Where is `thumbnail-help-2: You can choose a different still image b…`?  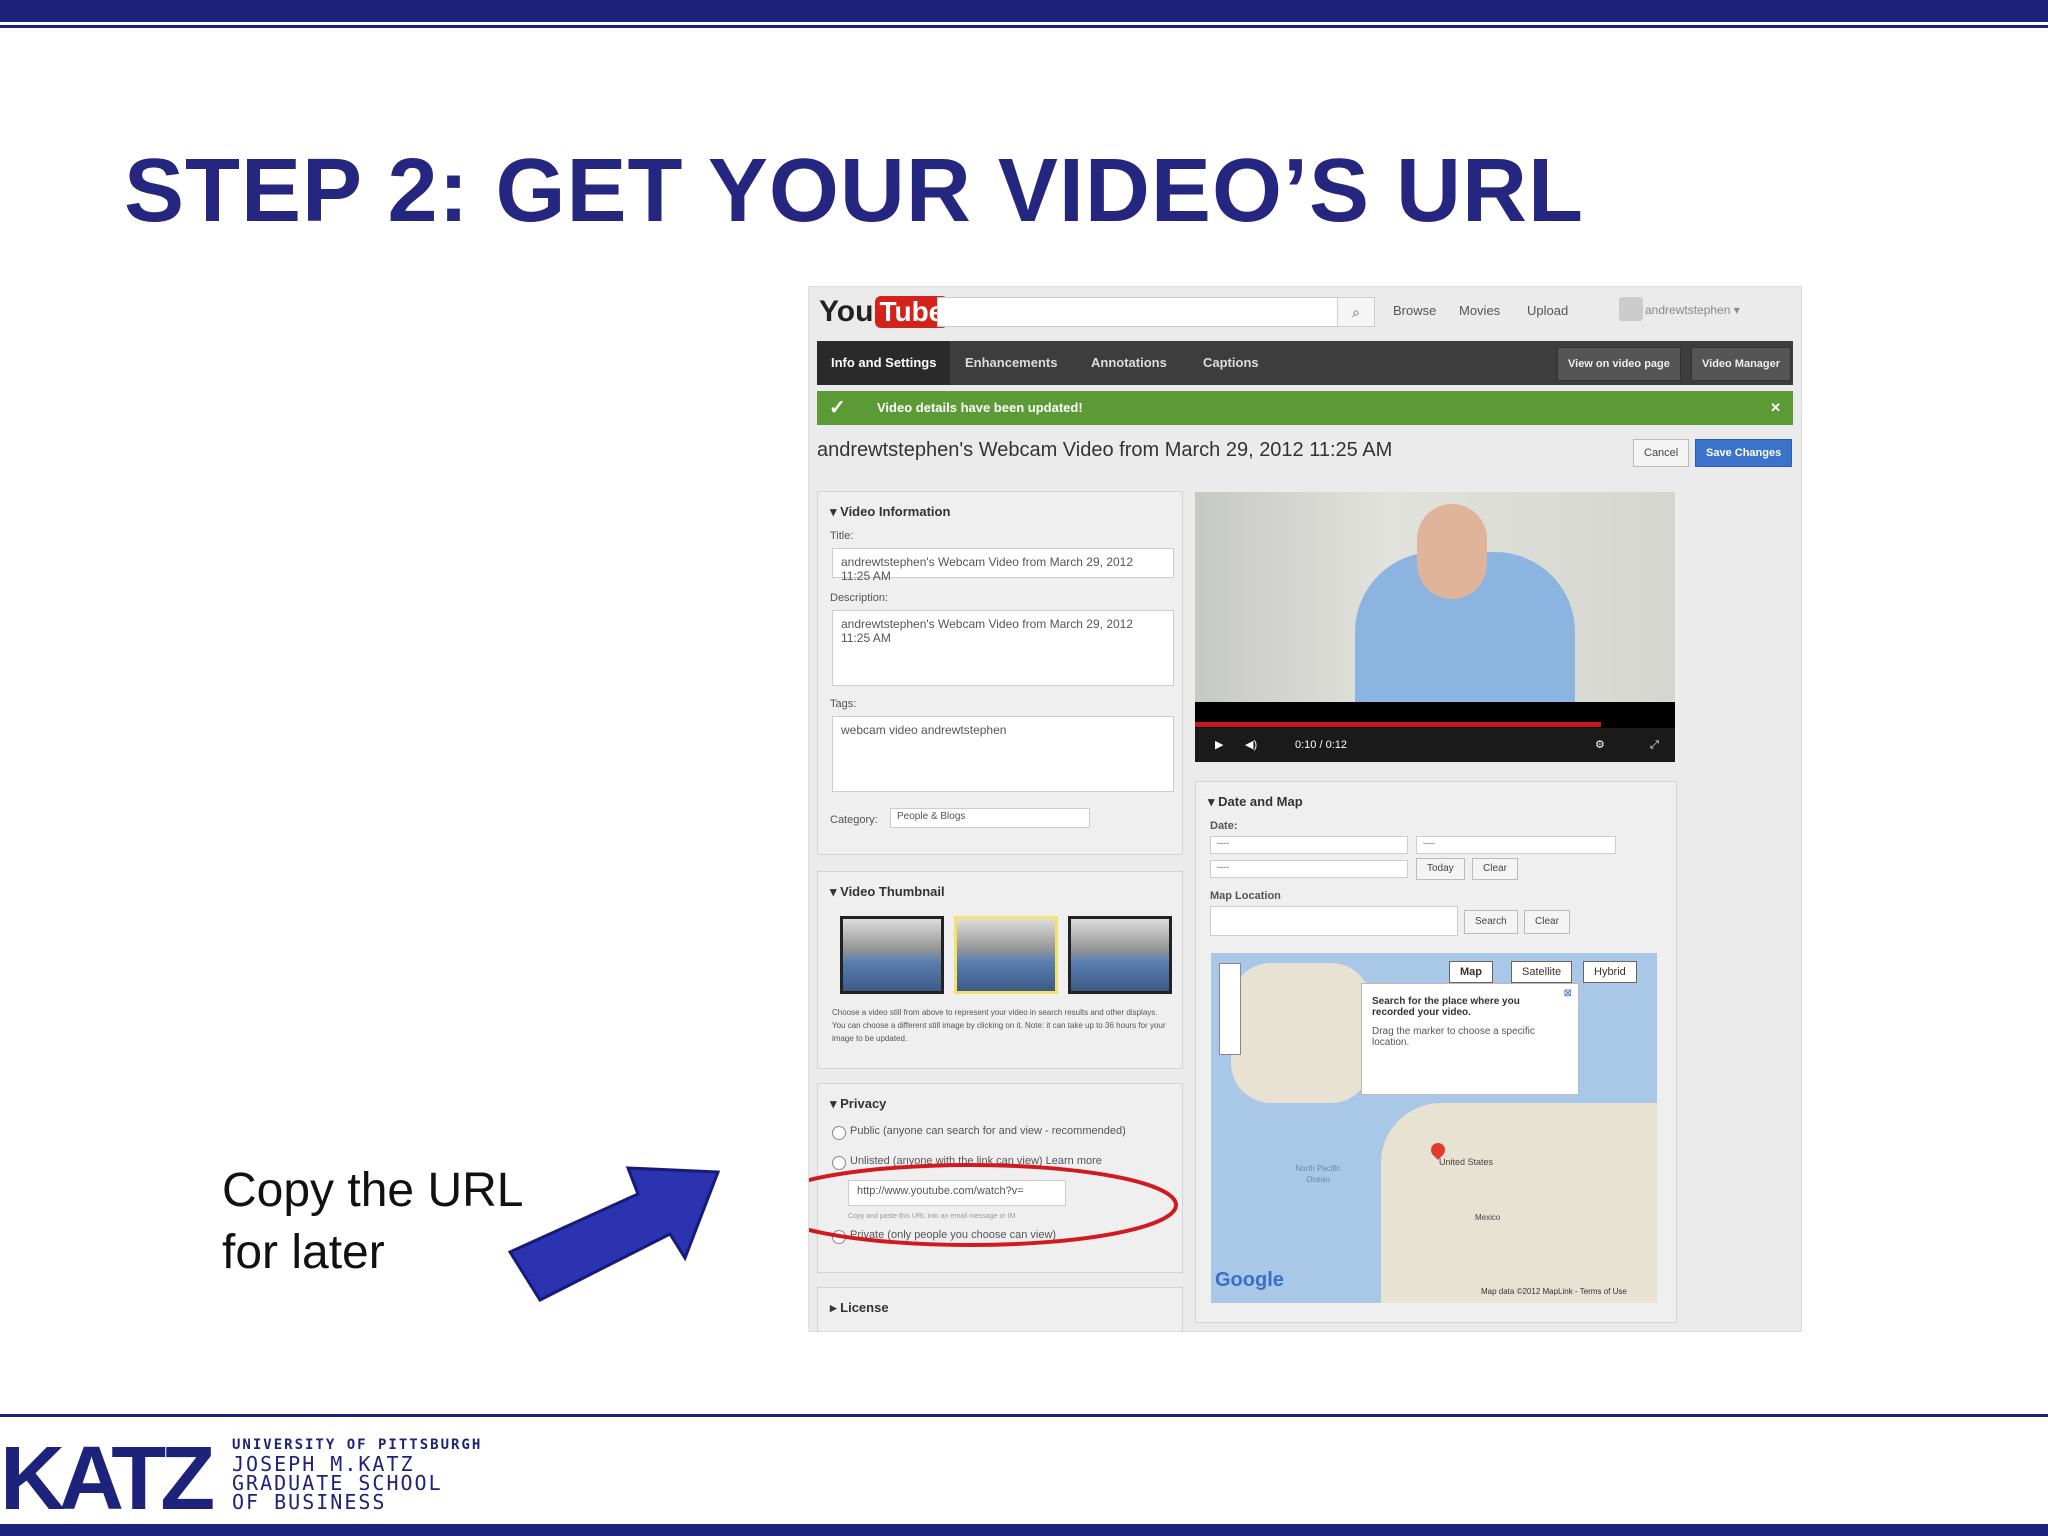 thumbnail-help-2: You can choose a different still image b… is located at coordinates (999, 1025).